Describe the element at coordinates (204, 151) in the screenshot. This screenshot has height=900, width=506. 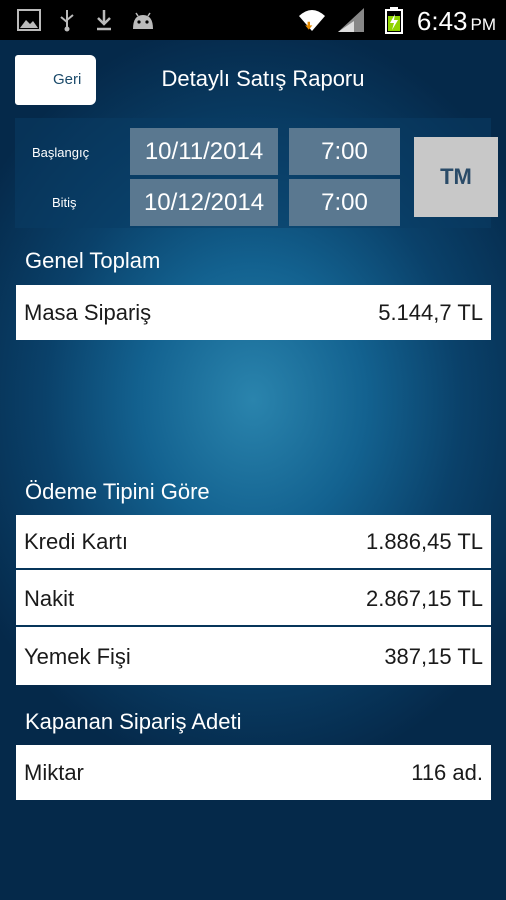
I see `start-date-field: 10/11/2014` at that location.